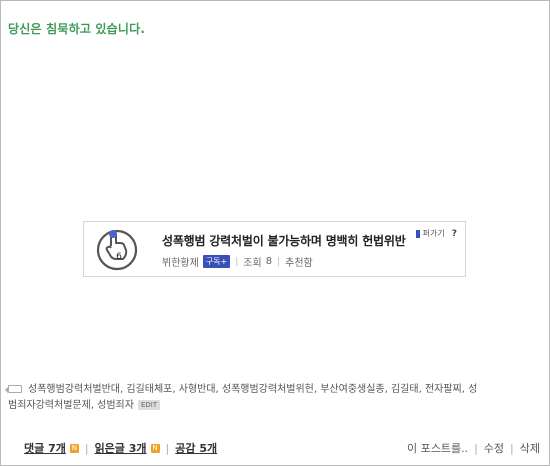 This screenshot has height=466, width=550. What do you see at coordinates (180, 261) in the screenshot?
I see `author-name: 뷔한황제` at bounding box center [180, 261].